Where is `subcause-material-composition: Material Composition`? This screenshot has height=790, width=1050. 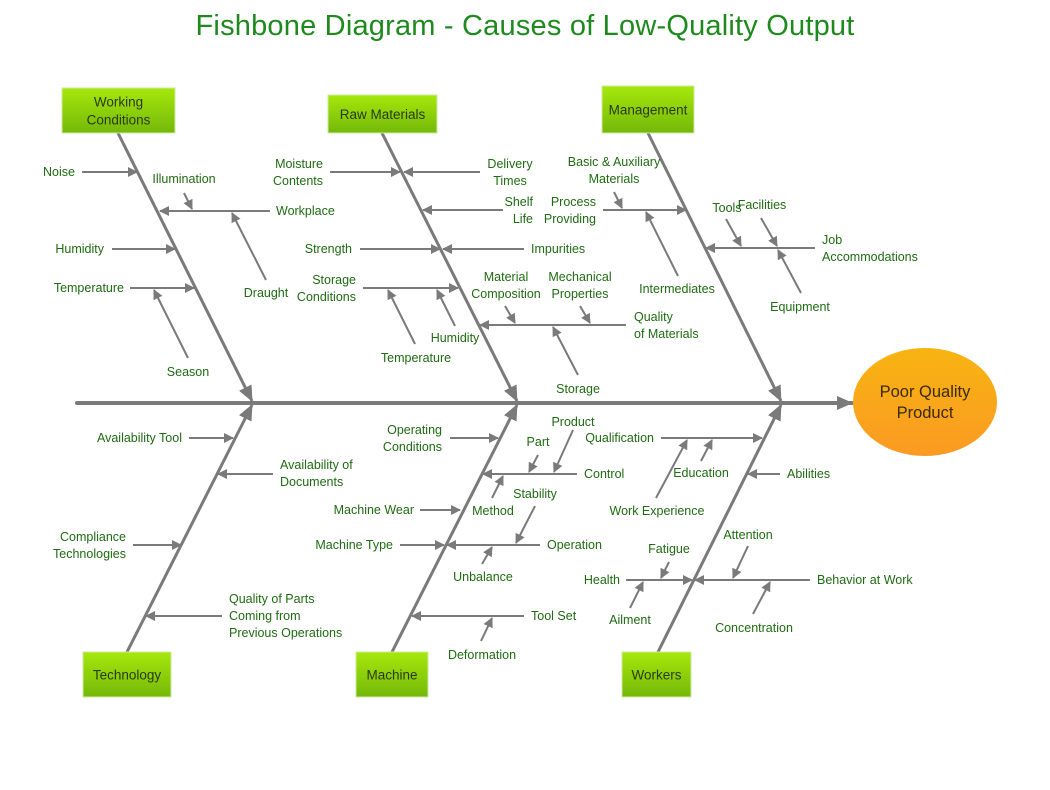 subcause-material-composition: Material Composition is located at coordinates (506, 285).